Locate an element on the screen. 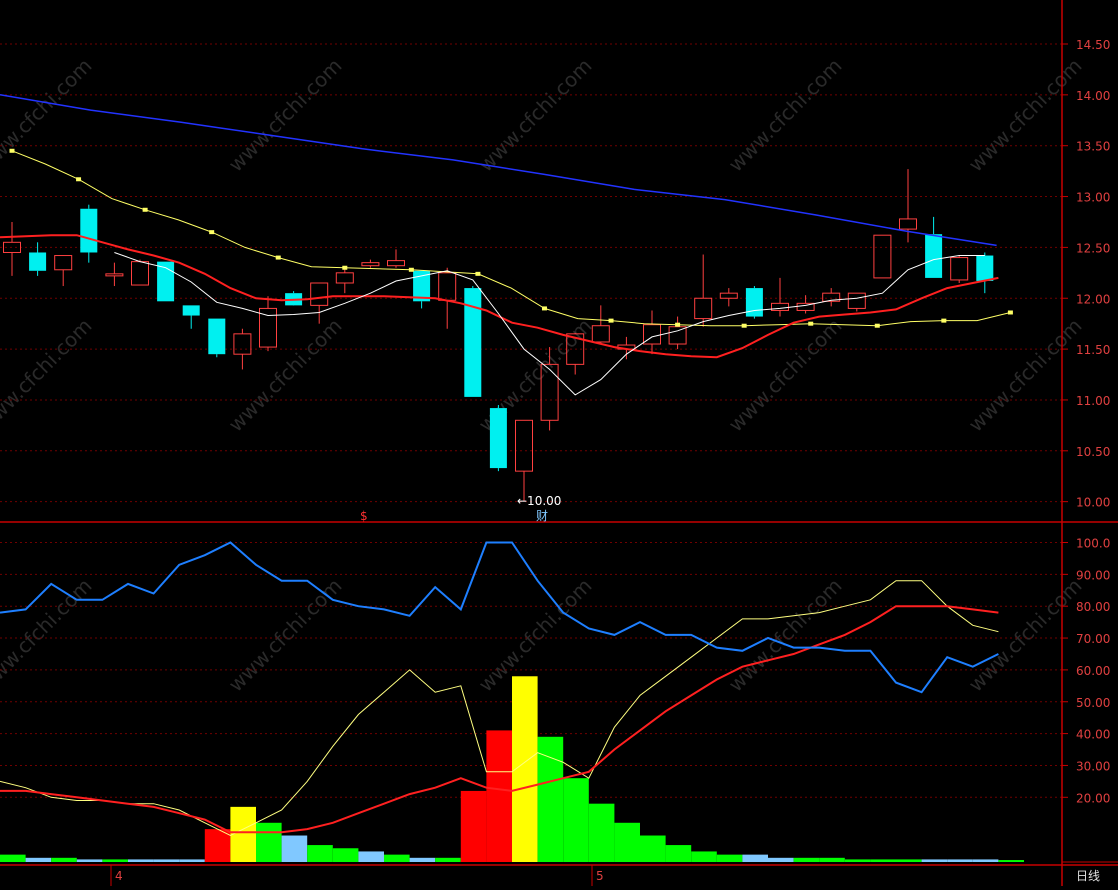 Image resolution: width=1118 pixels, height=890 pixels. y-tick-label: 40.00 is located at coordinates (1093, 735).